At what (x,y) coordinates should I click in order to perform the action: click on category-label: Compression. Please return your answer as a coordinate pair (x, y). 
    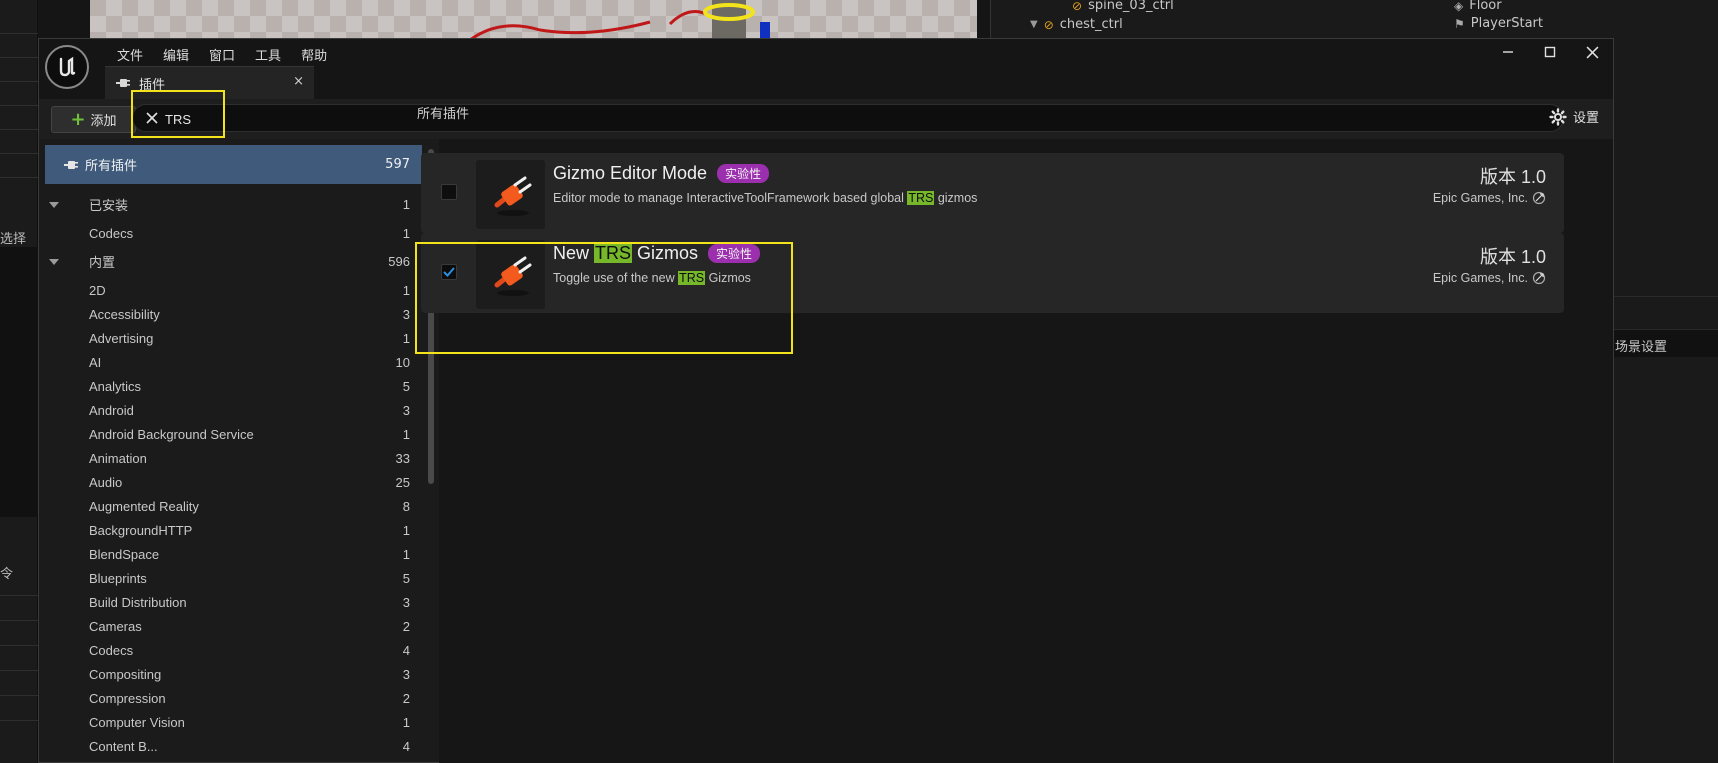
    Looking at the image, I should click on (127, 698).